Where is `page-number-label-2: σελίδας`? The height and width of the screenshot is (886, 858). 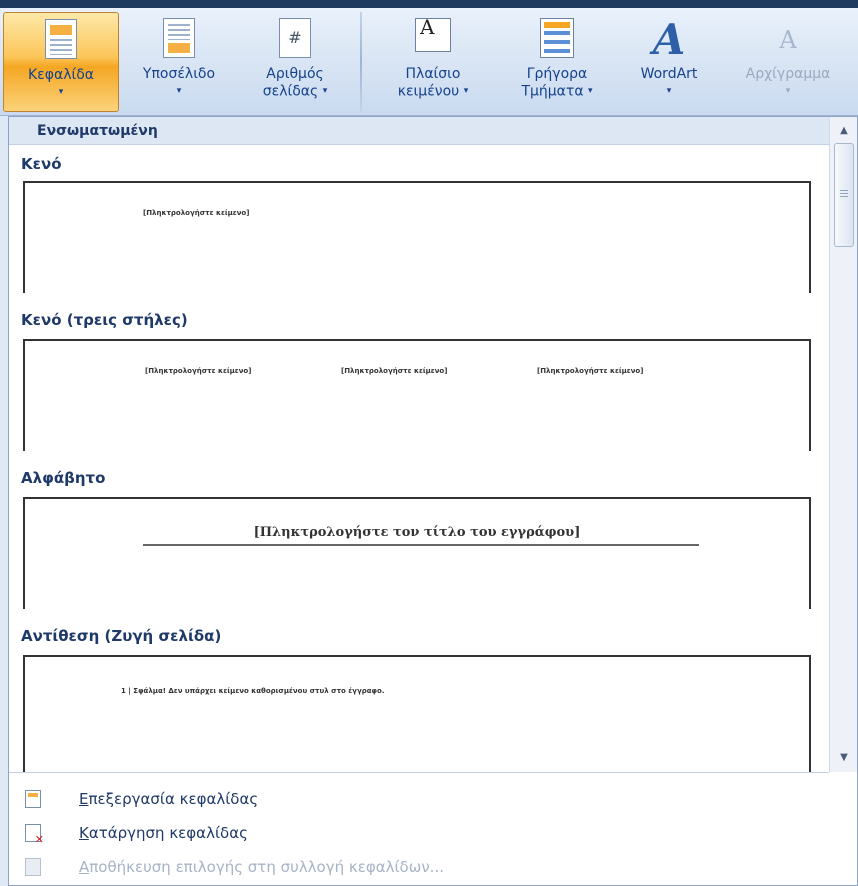 page-number-label-2: σελίδας is located at coordinates (290, 91).